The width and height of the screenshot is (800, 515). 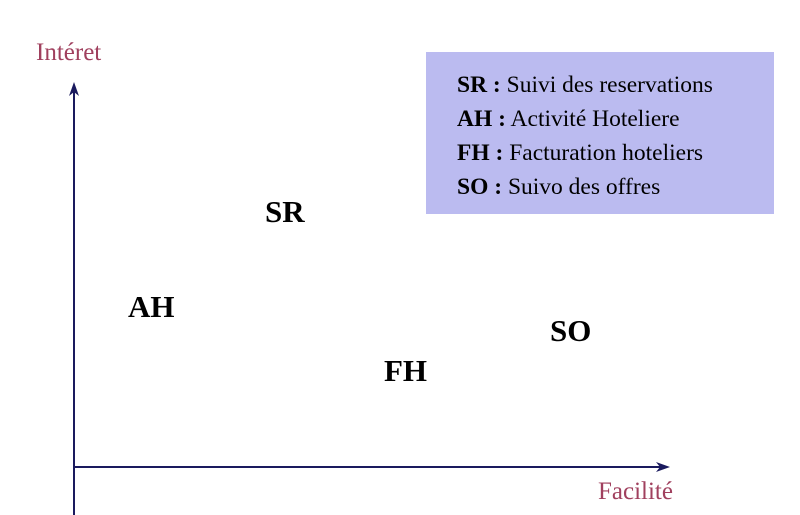 What do you see at coordinates (609, 85) in the screenshot?
I see `legend-text: Suivi des reservations` at bounding box center [609, 85].